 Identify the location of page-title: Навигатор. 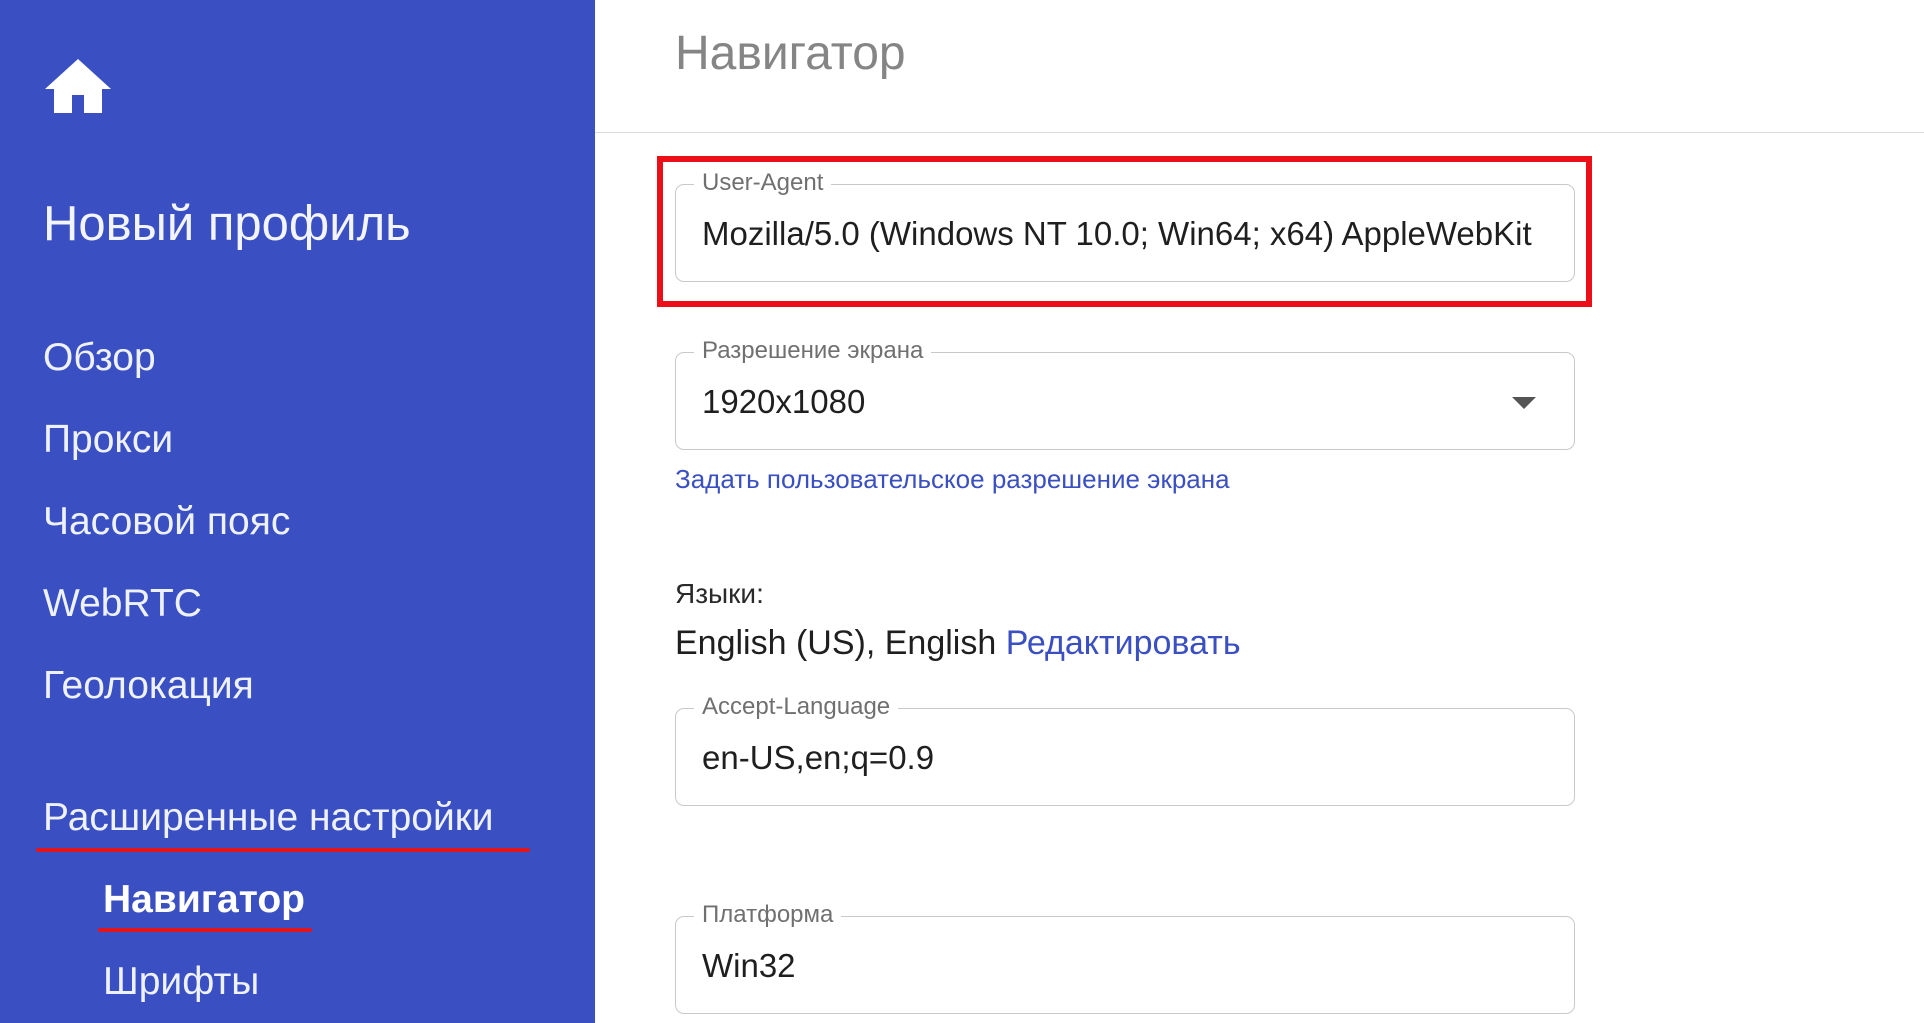
(790, 53).